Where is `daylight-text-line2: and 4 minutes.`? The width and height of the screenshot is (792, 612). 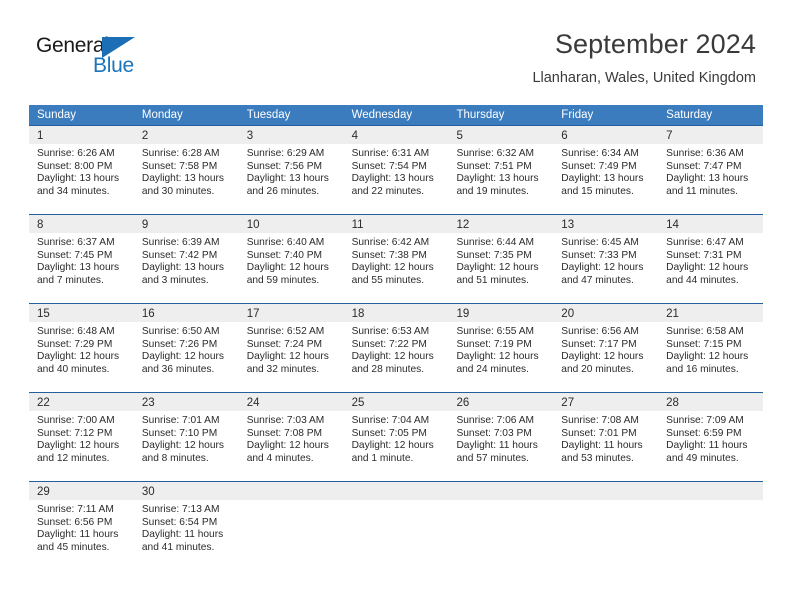
daylight-text-line2: and 4 minutes. is located at coordinates (280, 458).